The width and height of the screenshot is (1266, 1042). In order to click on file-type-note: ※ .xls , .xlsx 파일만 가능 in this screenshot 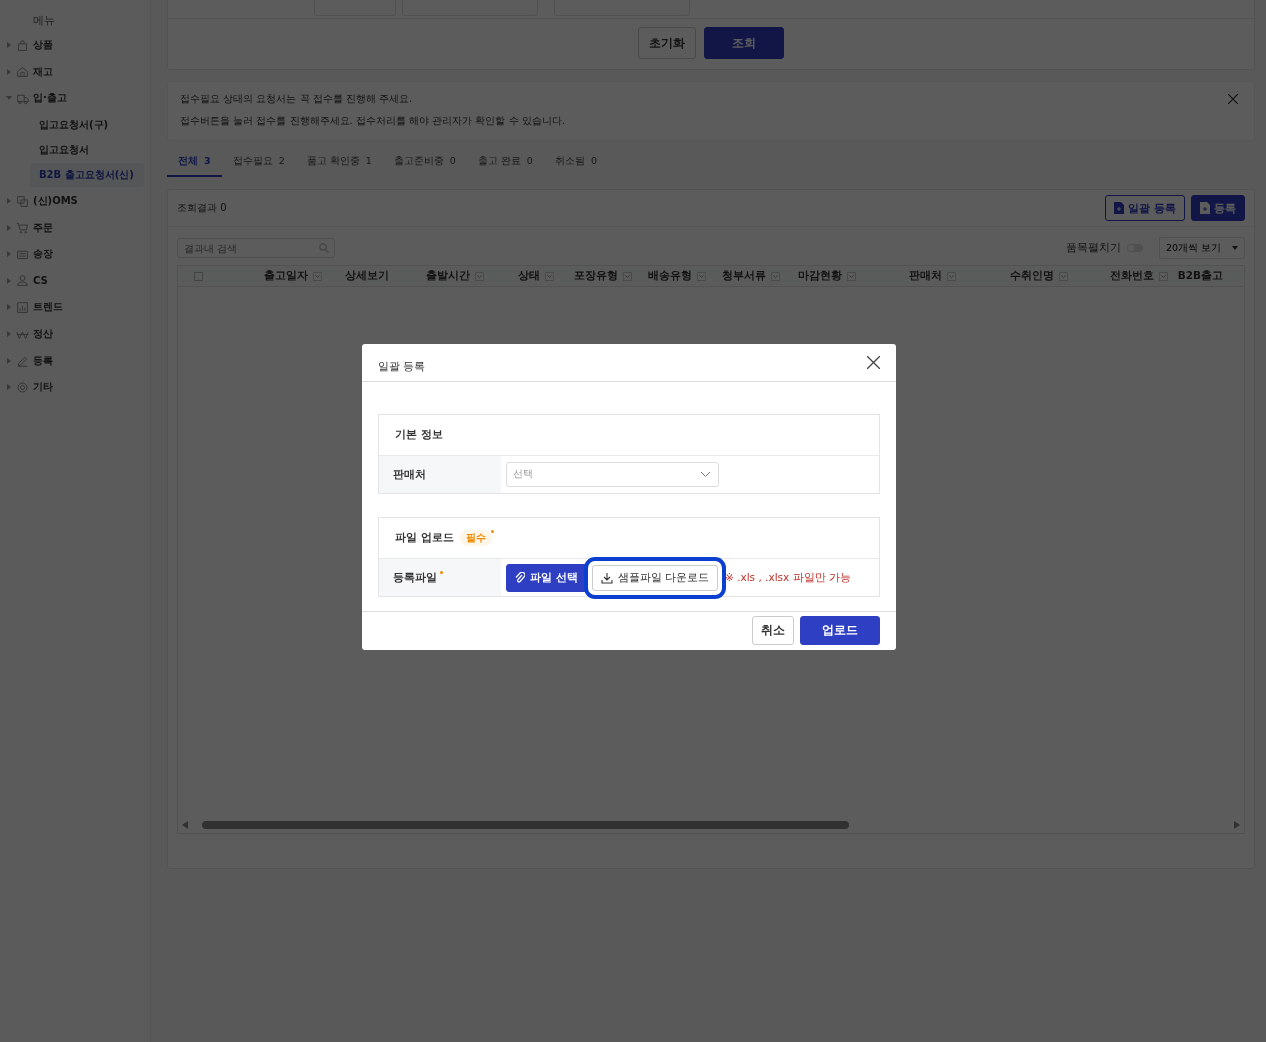, I will do `click(788, 577)`.